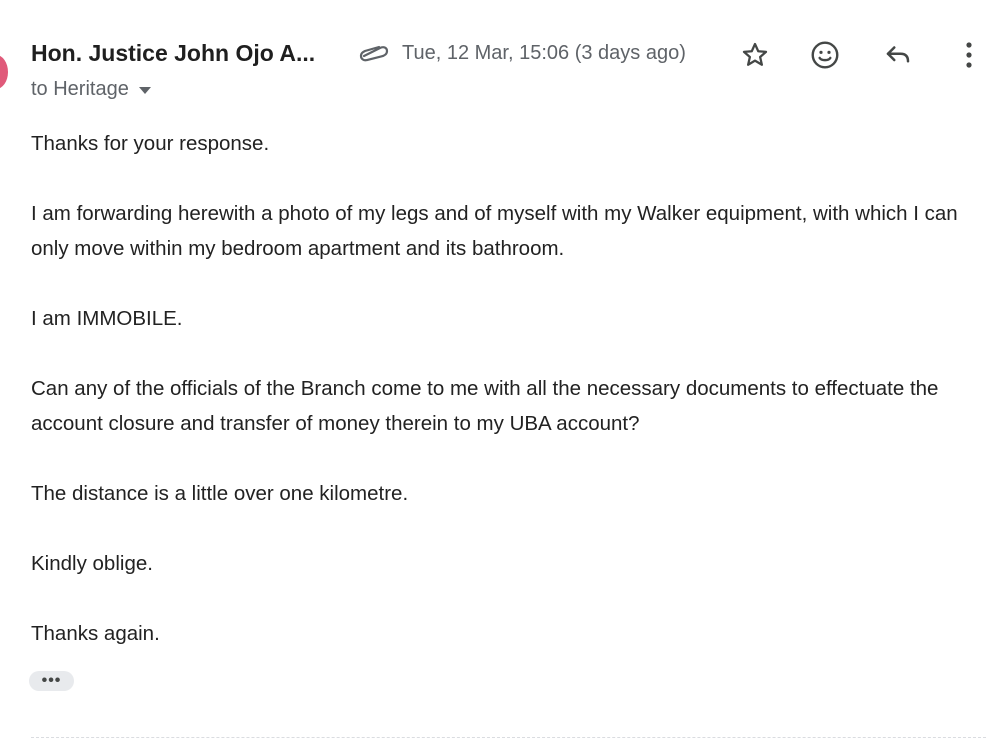 The image size is (1004, 746). I want to click on message-paragraph: I am IMMOBILE., so click(107, 318).